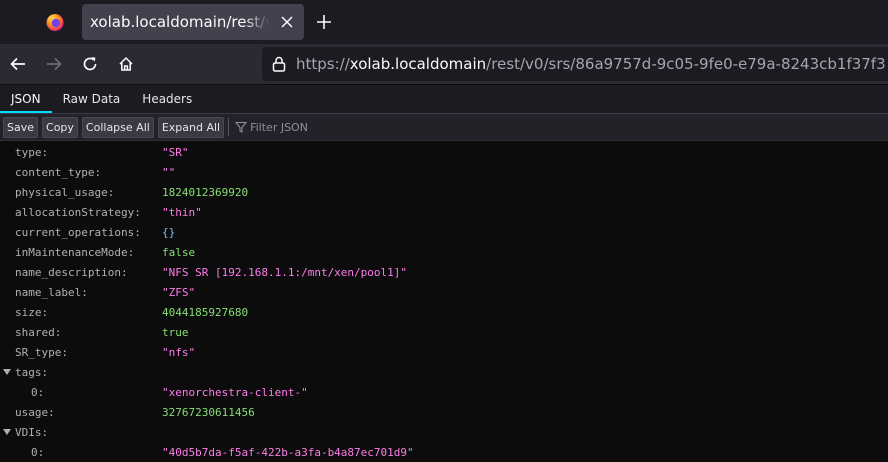  I want to click on json-key: SR_type:, so click(41, 352).